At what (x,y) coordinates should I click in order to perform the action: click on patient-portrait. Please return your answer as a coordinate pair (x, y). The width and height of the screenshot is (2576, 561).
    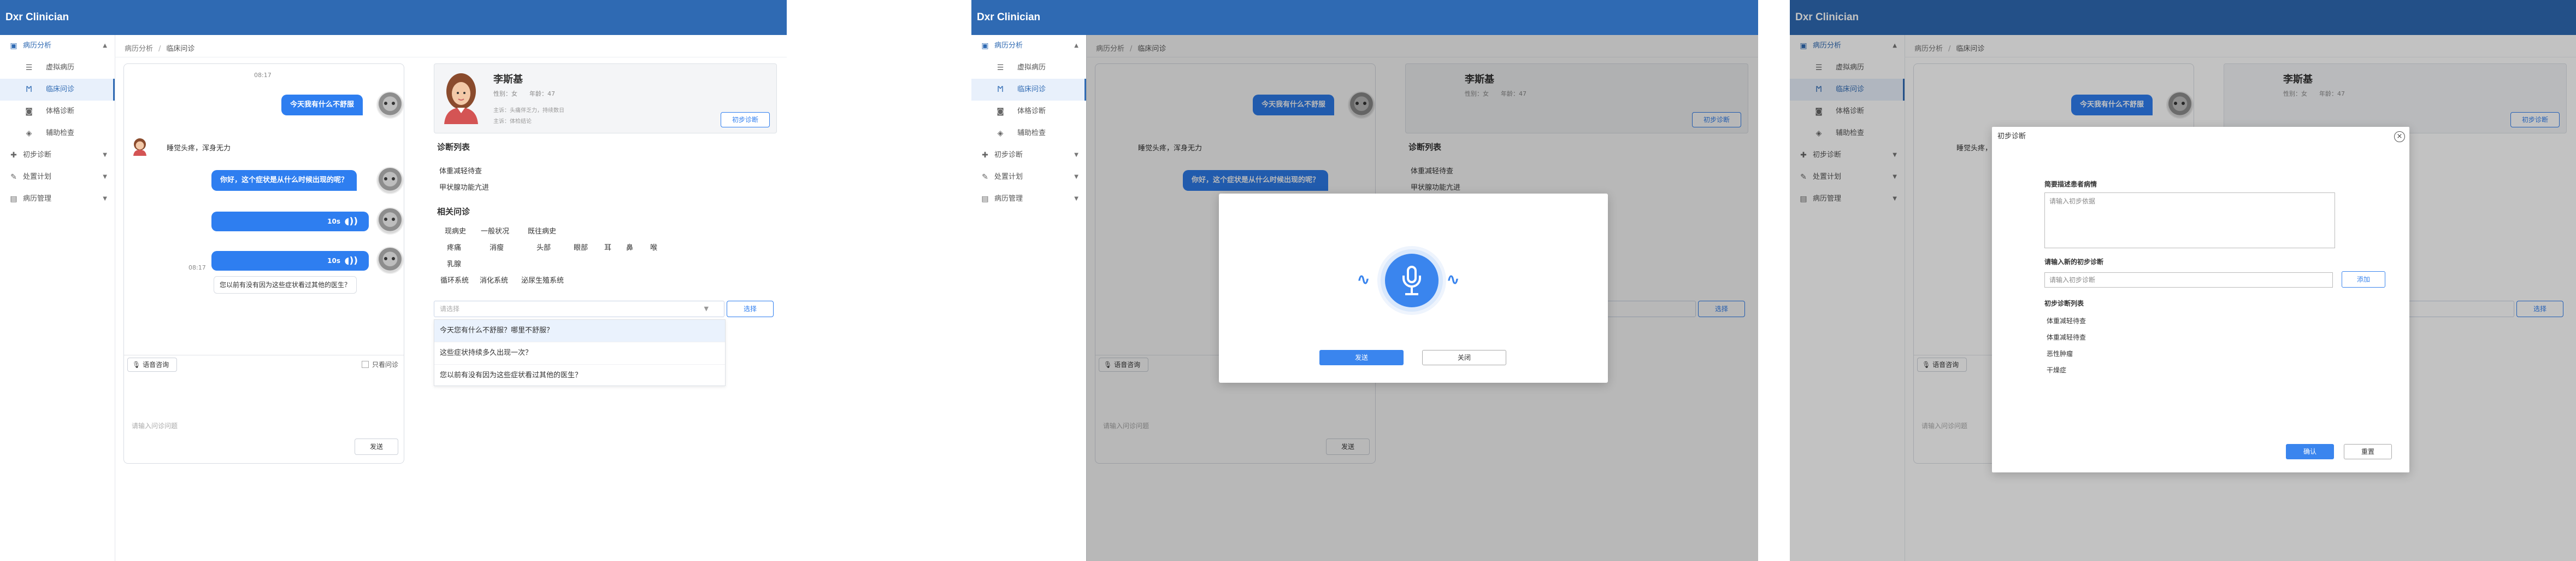
    Looking at the image, I should click on (461, 98).